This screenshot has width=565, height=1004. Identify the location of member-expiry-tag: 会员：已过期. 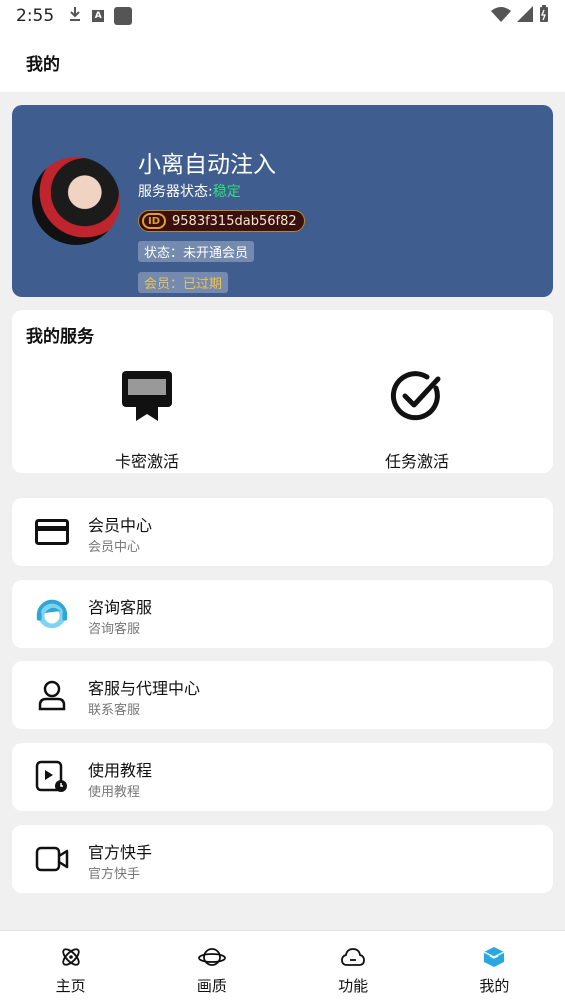
(183, 282).